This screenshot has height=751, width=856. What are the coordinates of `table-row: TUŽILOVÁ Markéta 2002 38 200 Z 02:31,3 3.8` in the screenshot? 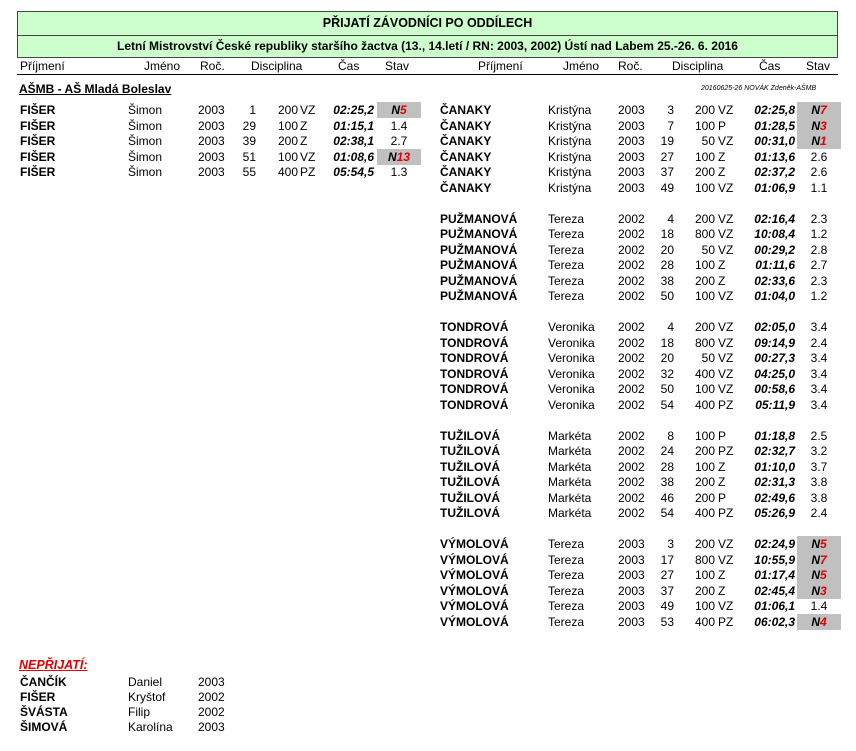 It's located at (428, 482).